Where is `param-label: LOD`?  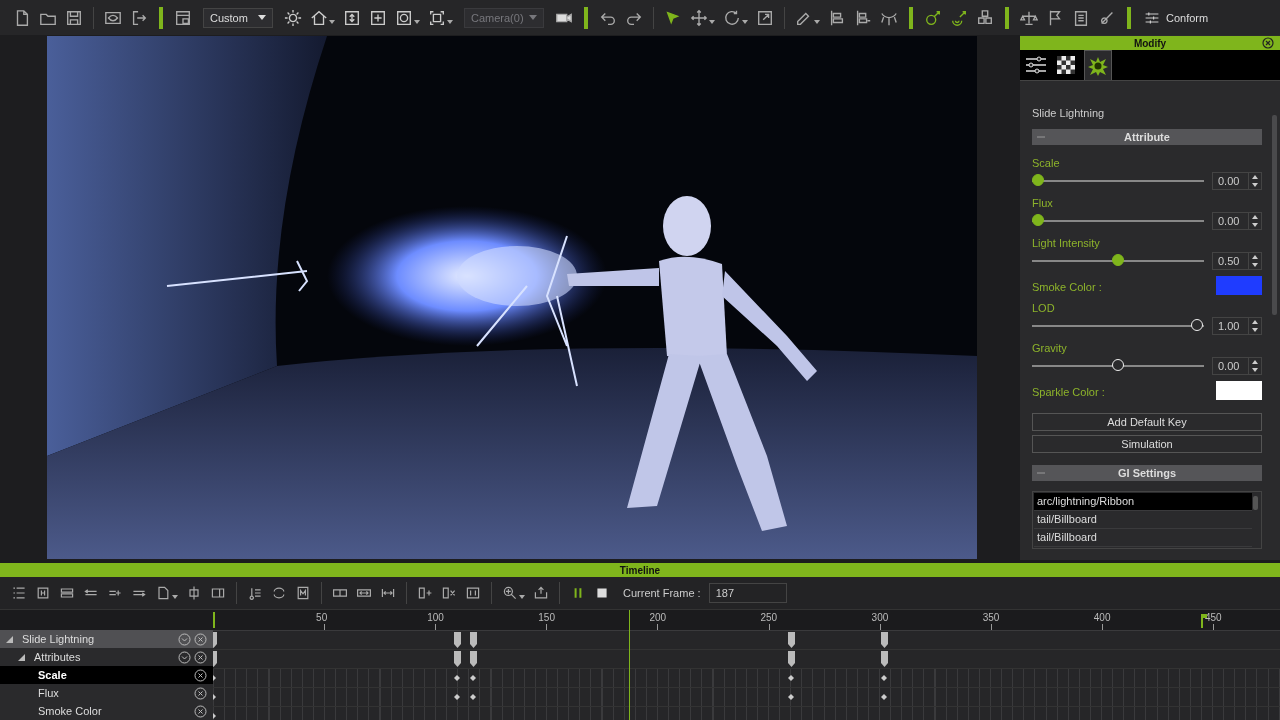
param-label: LOD is located at coordinates (1044, 308).